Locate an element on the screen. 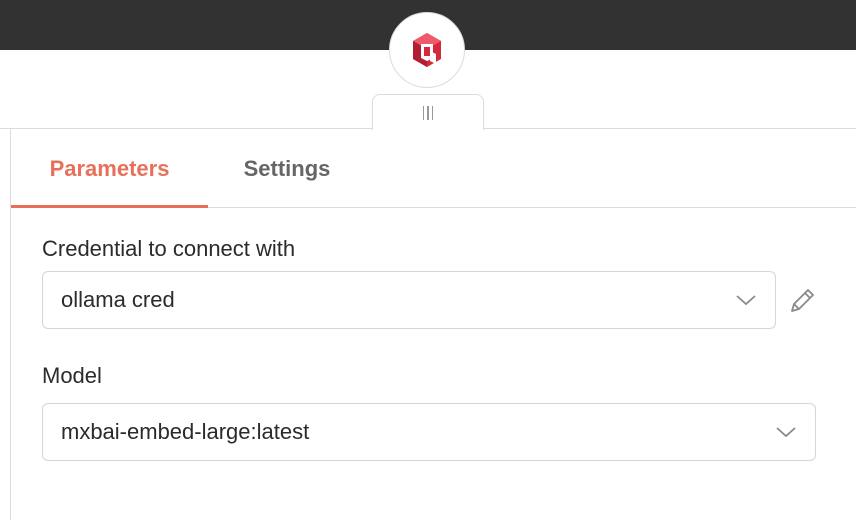 This screenshot has height=520, width=856. tab-parameters: Parameters is located at coordinates (109, 168).